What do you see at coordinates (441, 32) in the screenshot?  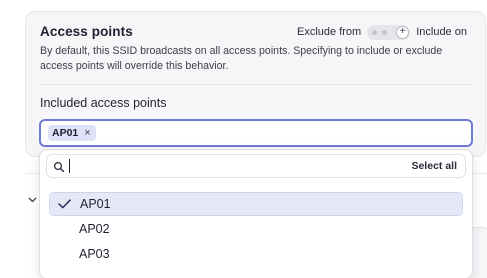 I see `include-on-label: Include on` at bounding box center [441, 32].